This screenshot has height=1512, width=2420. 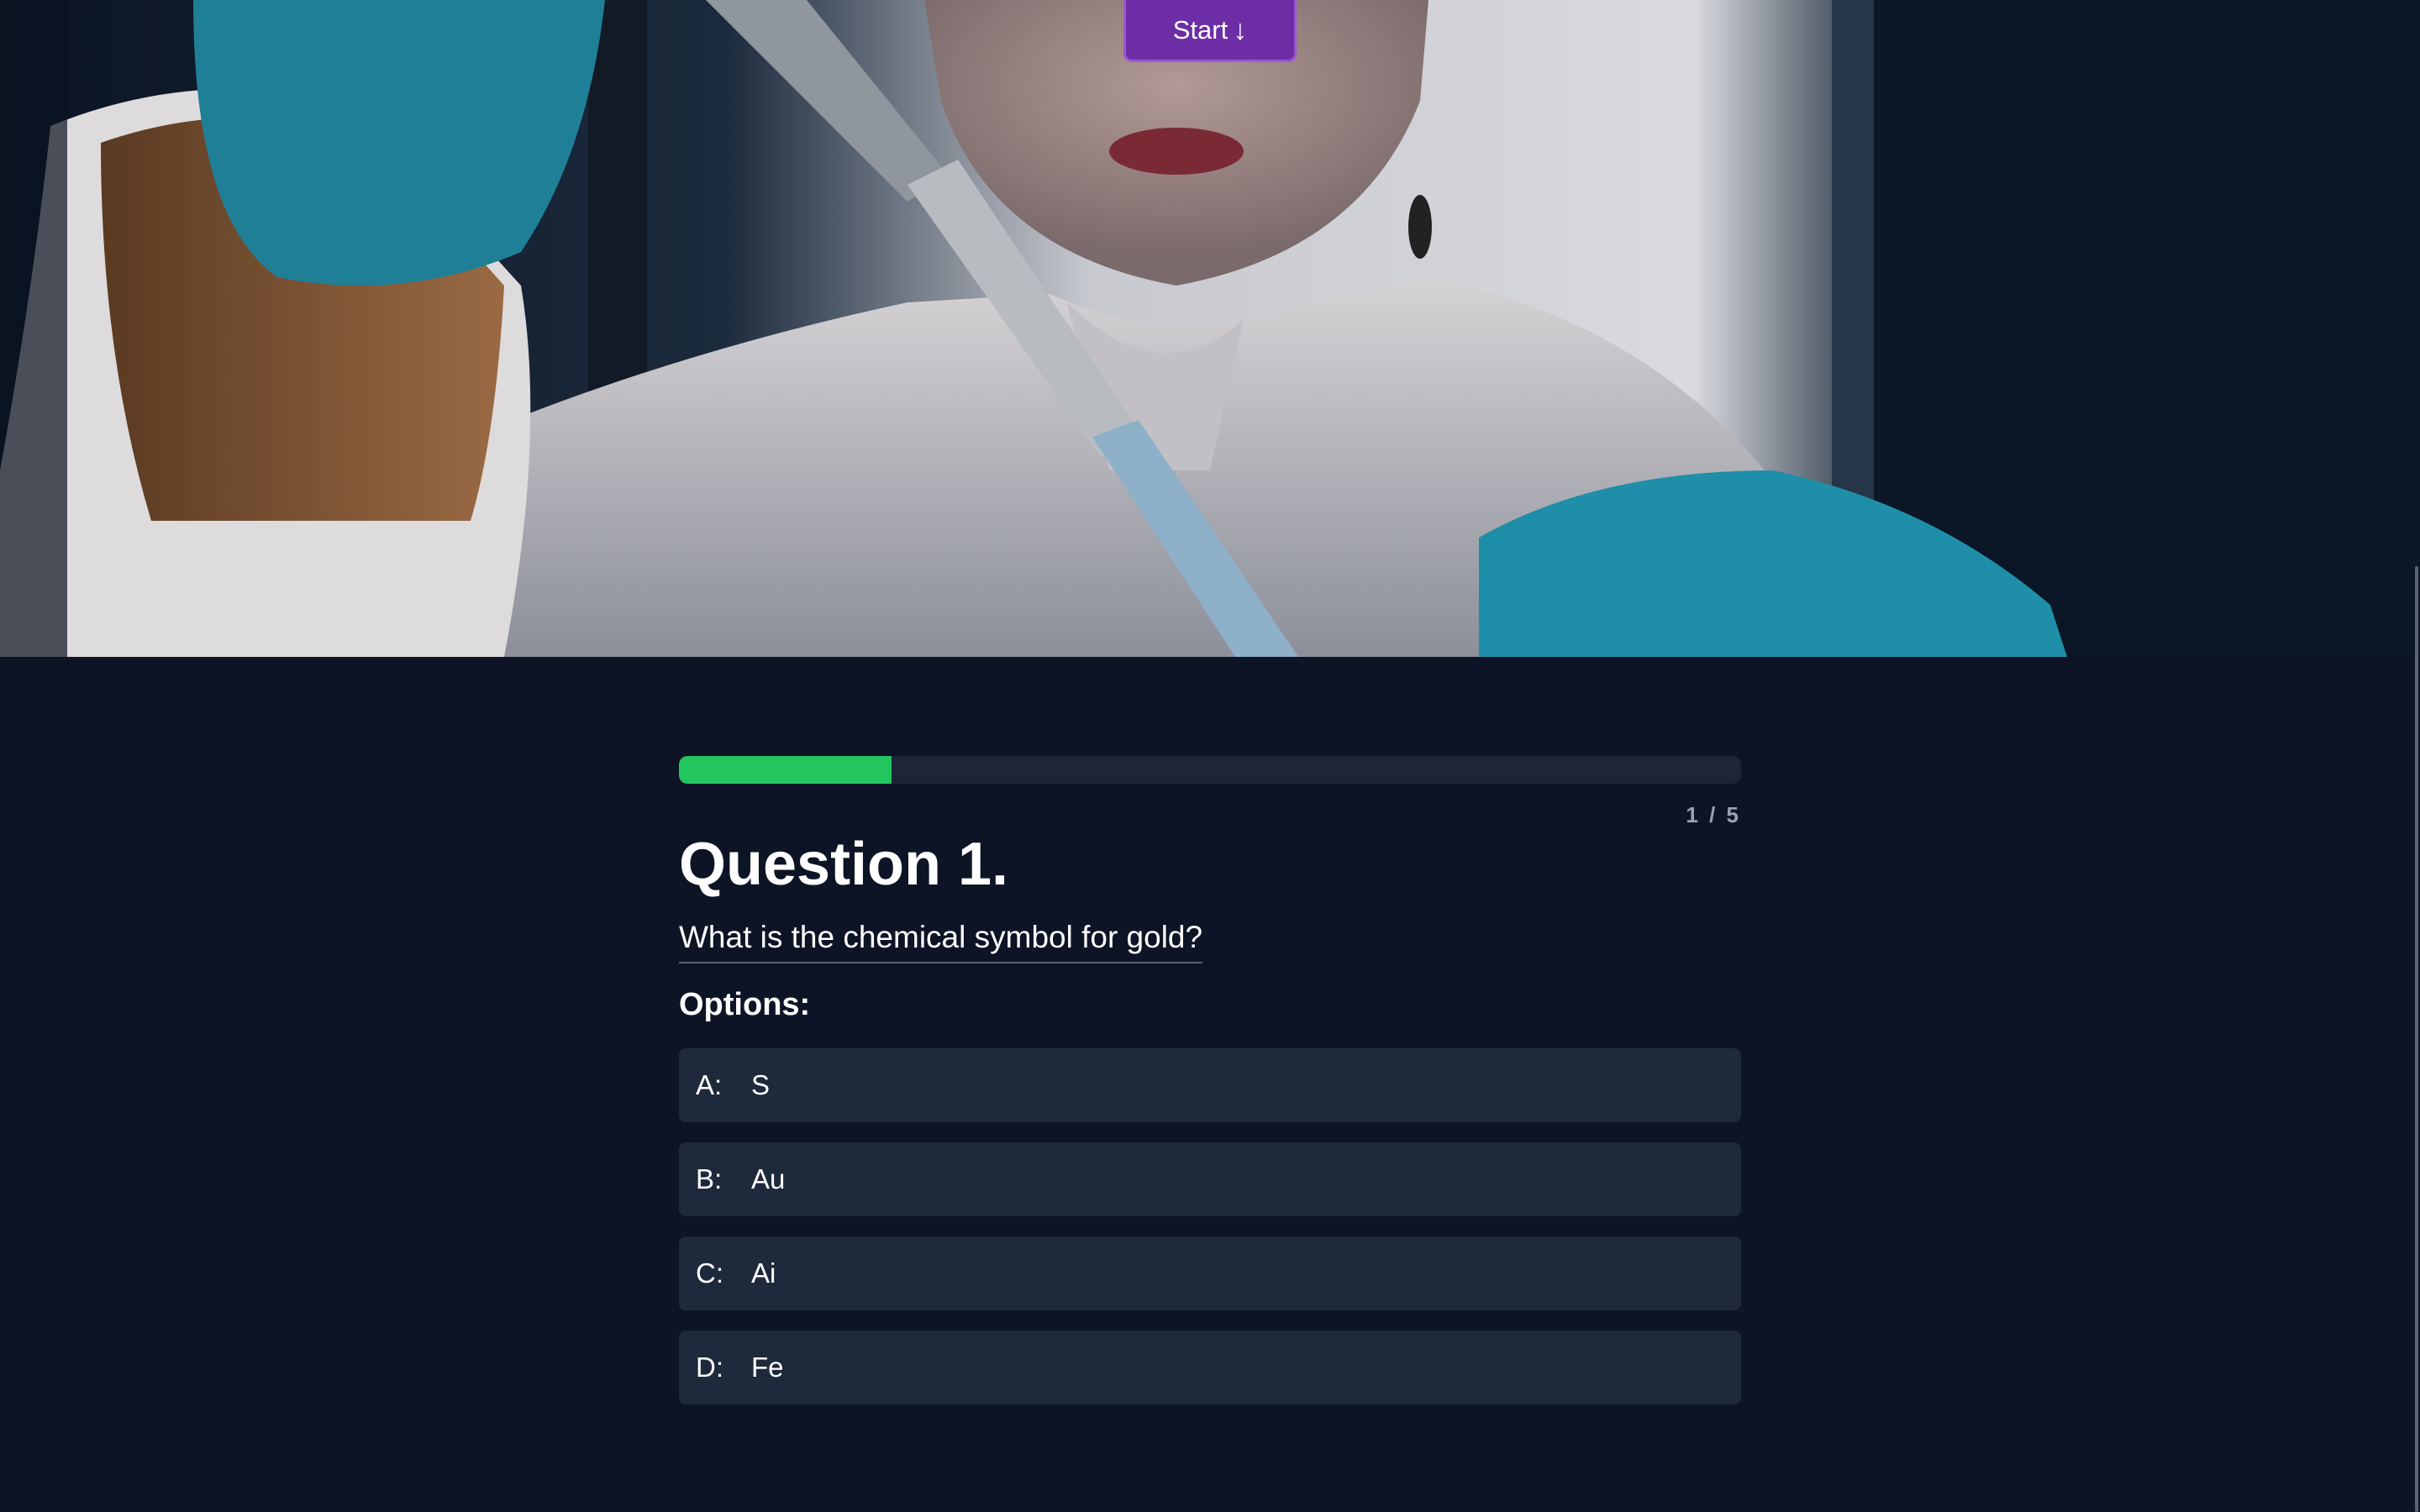 I want to click on question-text: What is the chemical symbol for gold?, so click(x=941, y=942).